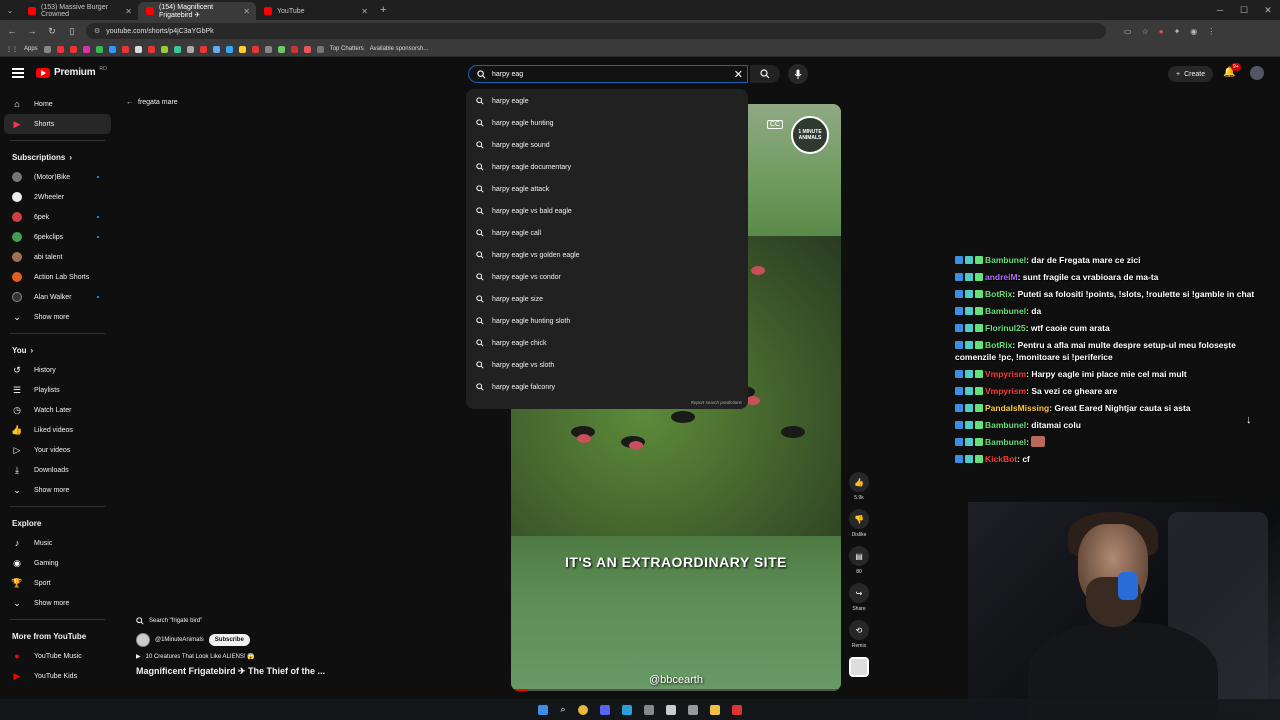 The image size is (1280, 720). What do you see at coordinates (229, 640) in the screenshot?
I see `subscribe-button: Subscribe` at bounding box center [229, 640].